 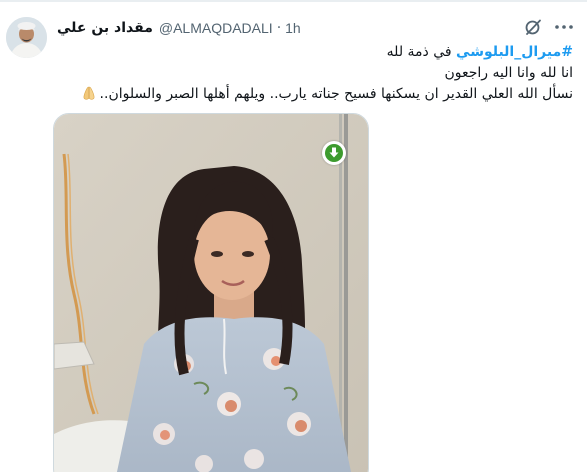 I want to click on download-icon, so click(x=334, y=153).